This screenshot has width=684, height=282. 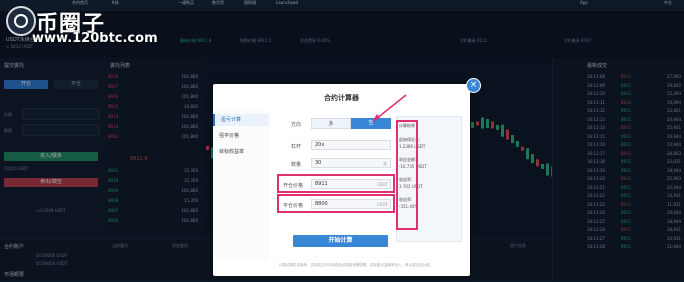 What do you see at coordinates (584, 2) in the screenshot?
I see `nav-app: App` at bounding box center [584, 2].